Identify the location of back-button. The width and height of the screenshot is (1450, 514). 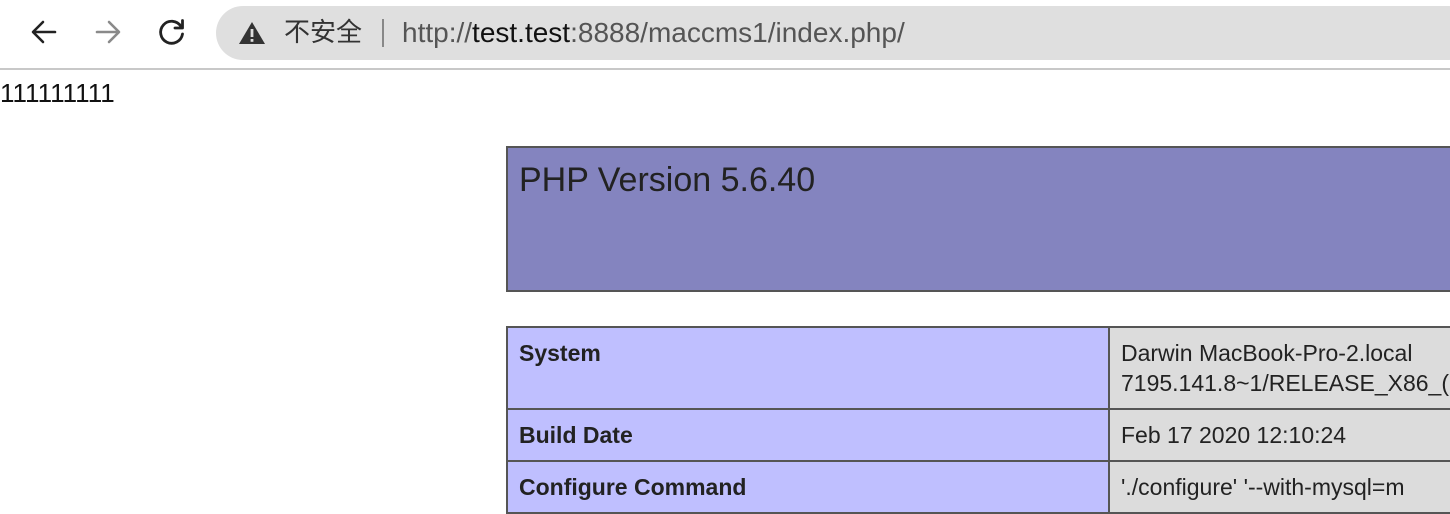
(44, 32).